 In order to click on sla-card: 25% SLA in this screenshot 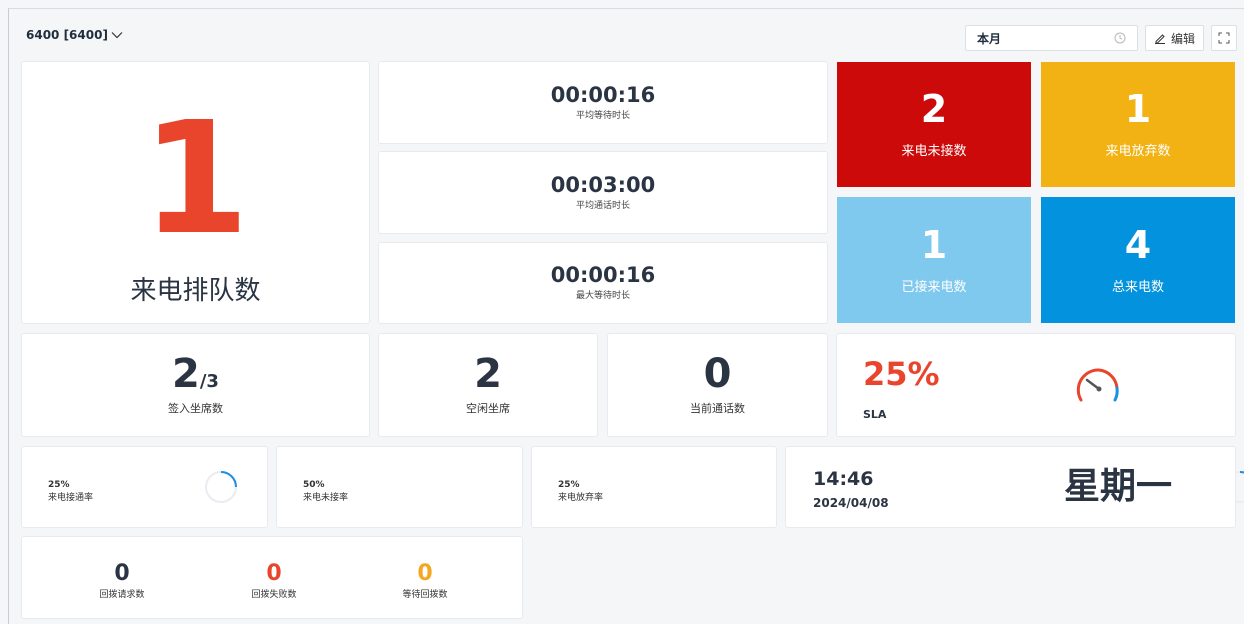, I will do `click(1036, 385)`.